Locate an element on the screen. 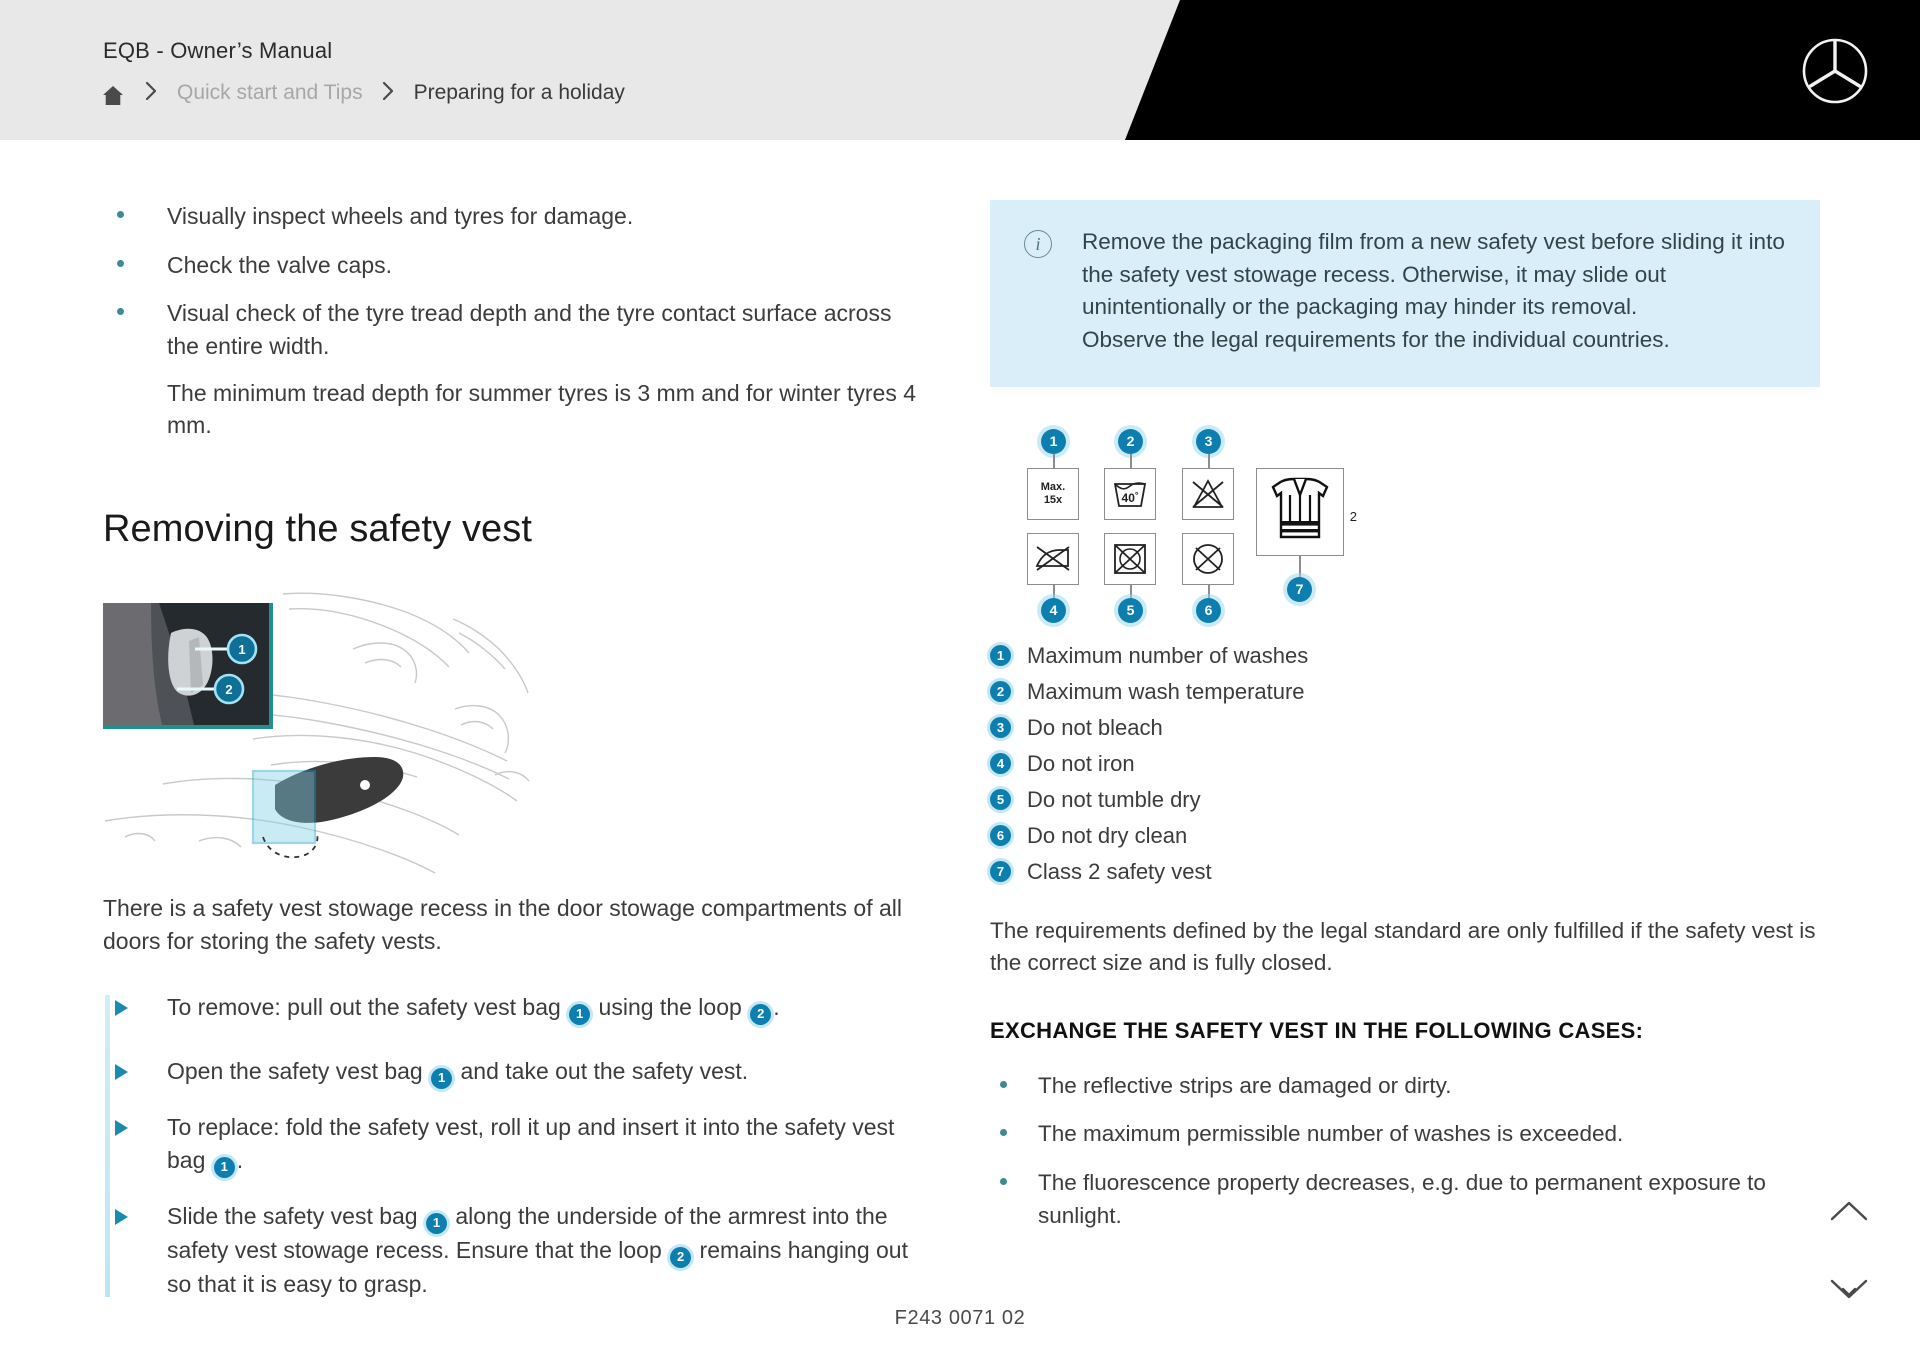 The height and width of the screenshot is (1358, 1920). symbol-badge-4: 4 is located at coordinates (1053, 610).